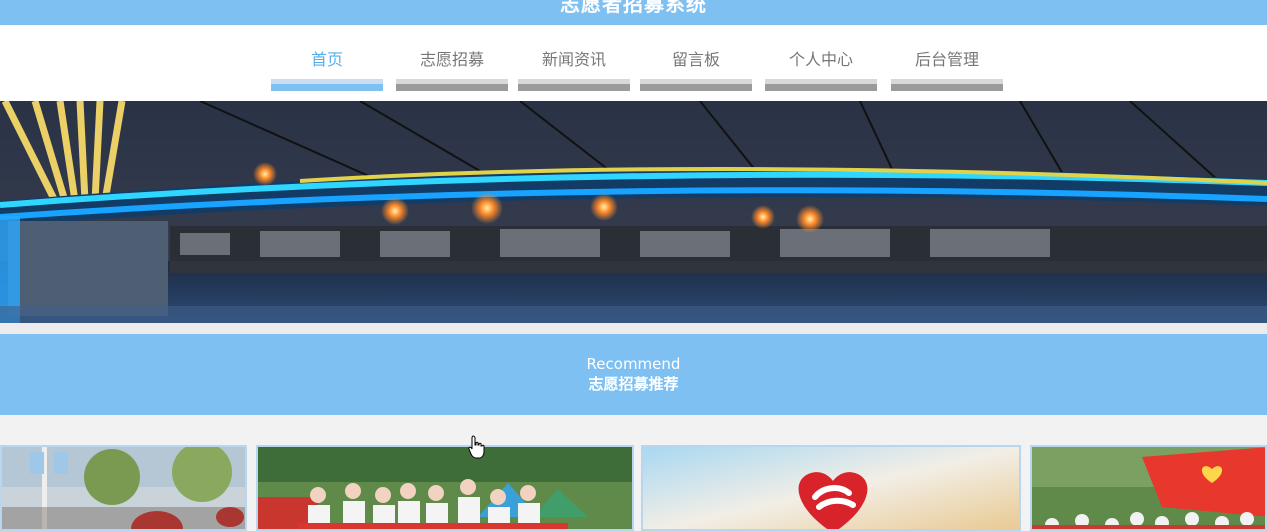 This screenshot has height=531, width=1267. Describe the element at coordinates (633, 364) in the screenshot. I see `recommend-title-en: Recommend` at that location.